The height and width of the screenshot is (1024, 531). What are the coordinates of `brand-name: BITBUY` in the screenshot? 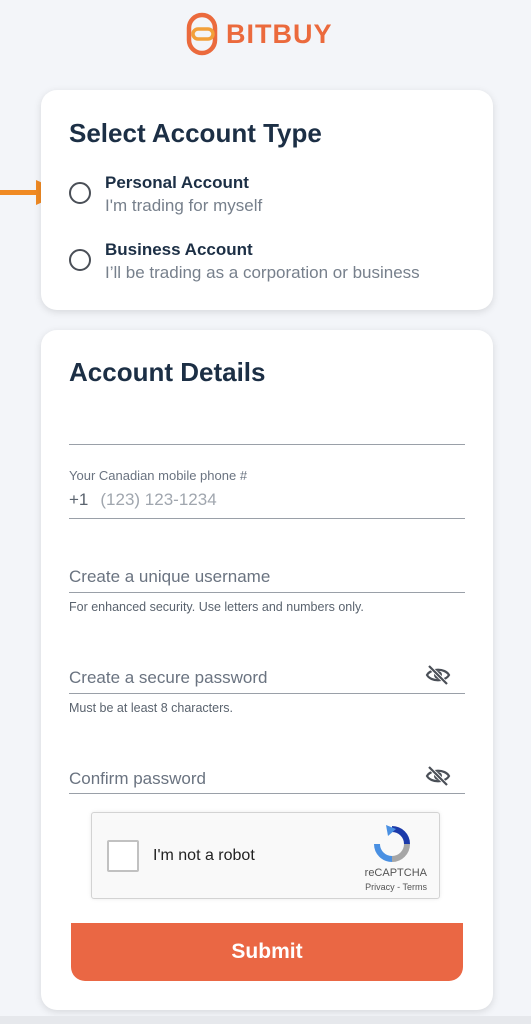 It's located at (279, 33).